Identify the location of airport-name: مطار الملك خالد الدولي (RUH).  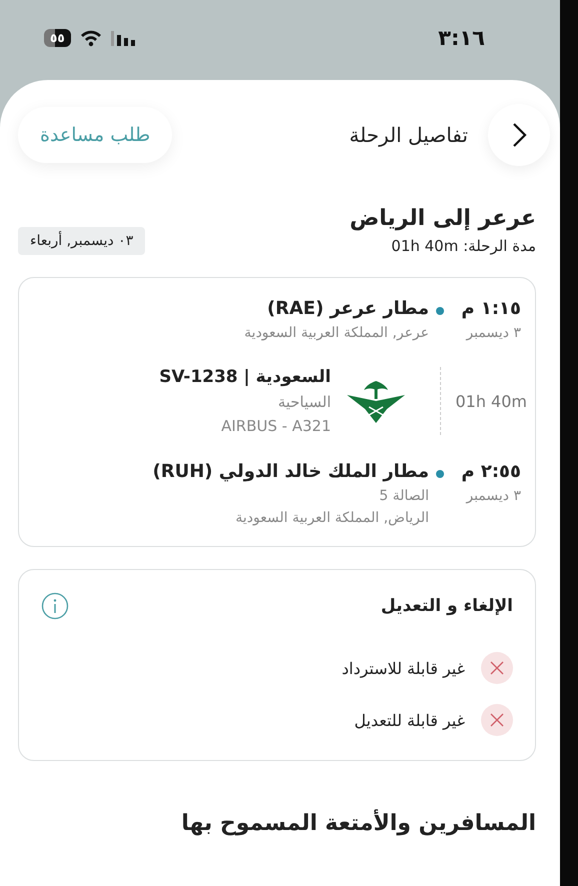
(290, 471).